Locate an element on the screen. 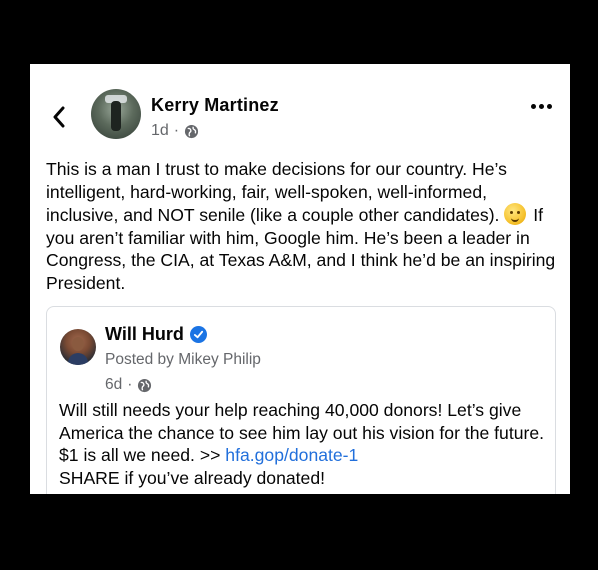 This screenshot has height=570, width=598. shared-posted-by: Posted by Mikey Philip is located at coordinates (183, 359).